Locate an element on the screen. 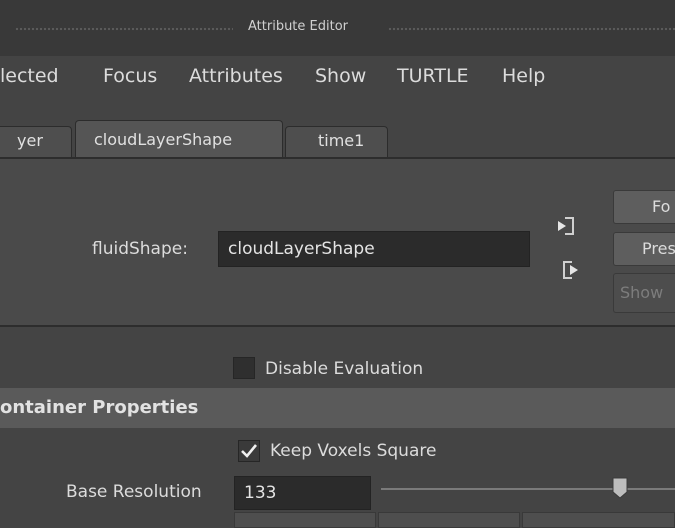  node-name-value: cloudLayerShape is located at coordinates (301, 249).